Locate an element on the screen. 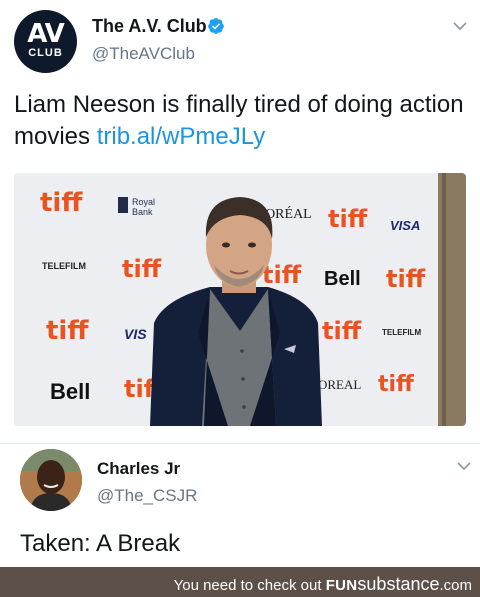 The height and width of the screenshot is (597, 480). author-handle: @TheAVClub is located at coordinates (143, 54).